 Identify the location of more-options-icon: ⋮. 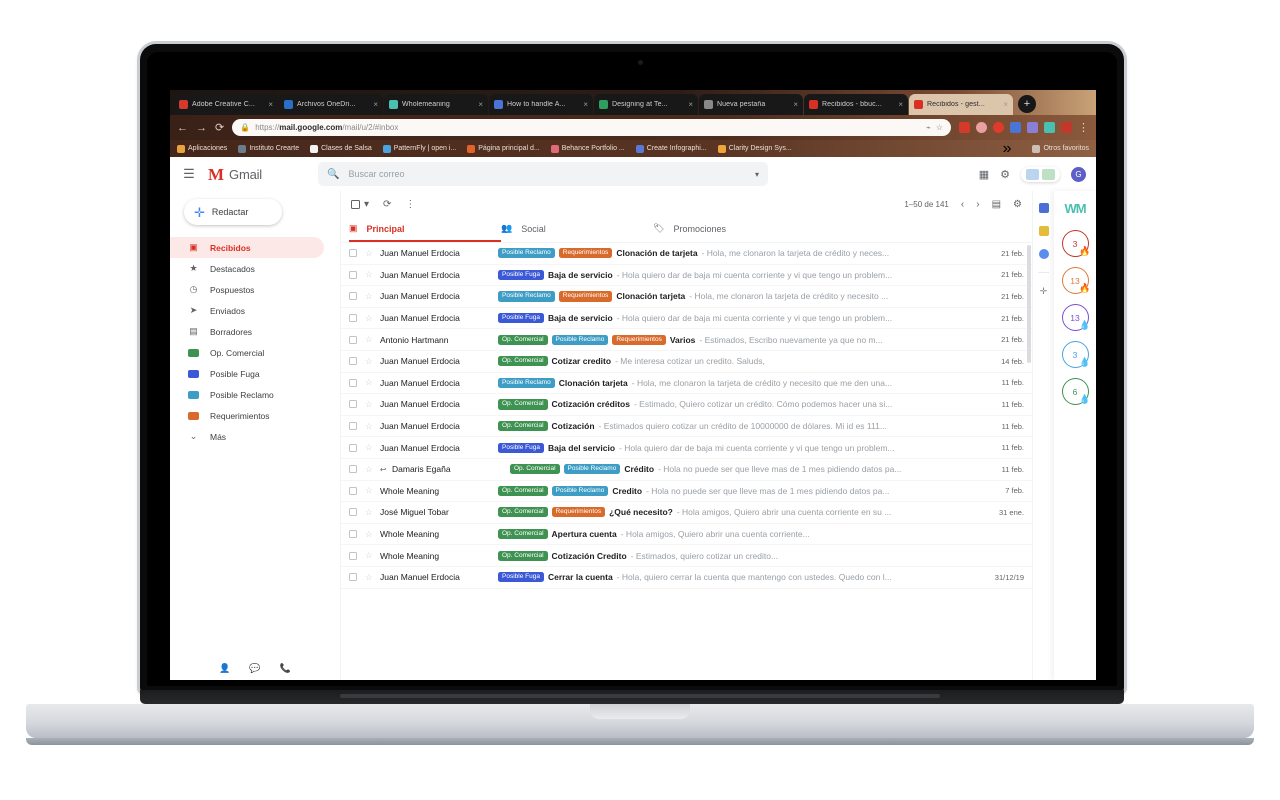
(410, 204).